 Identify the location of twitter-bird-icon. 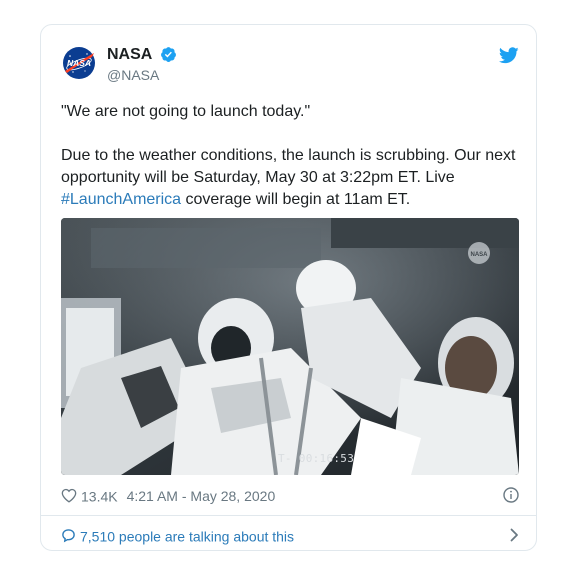
(509, 55).